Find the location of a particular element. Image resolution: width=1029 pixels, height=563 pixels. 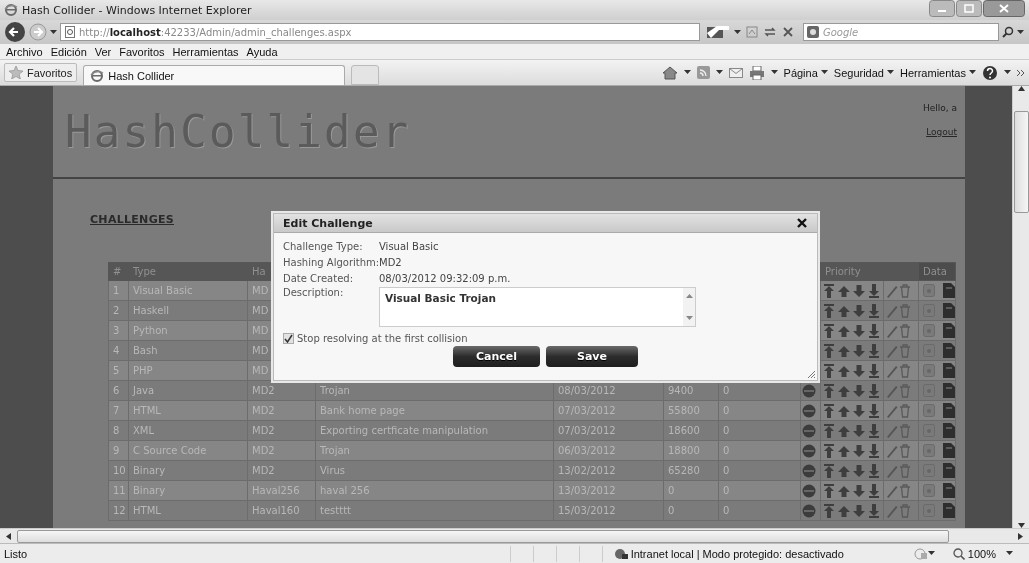

logout-link: Logout is located at coordinates (941, 132).